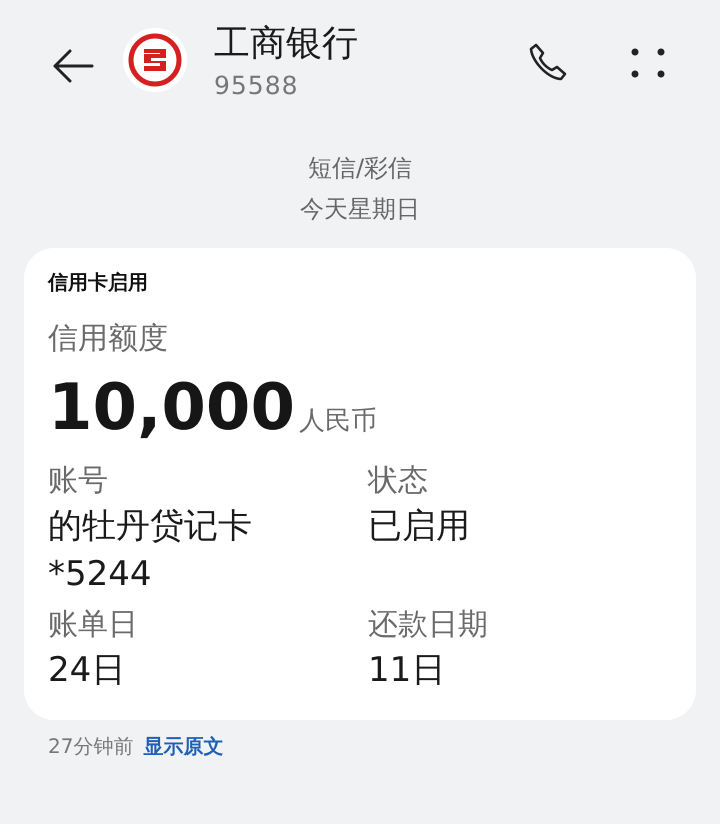 This screenshot has height=824, width=720. I want to click on field-value: 的牡丹贷记卡, so click(150, 526).